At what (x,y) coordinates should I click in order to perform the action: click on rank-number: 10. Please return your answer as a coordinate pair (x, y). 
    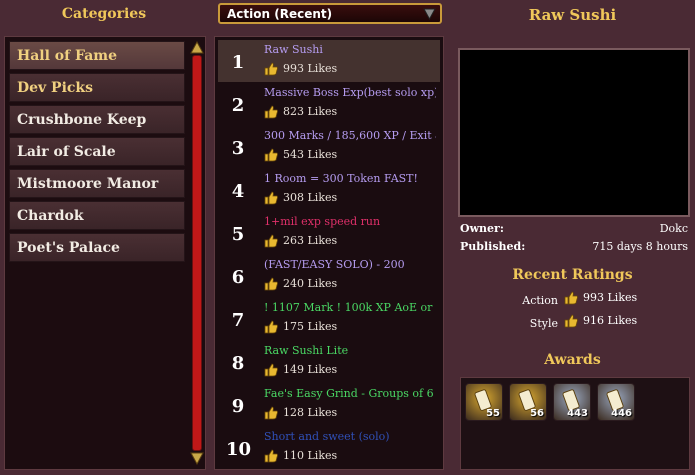
    Looking at the image, I should click on (239, 449).